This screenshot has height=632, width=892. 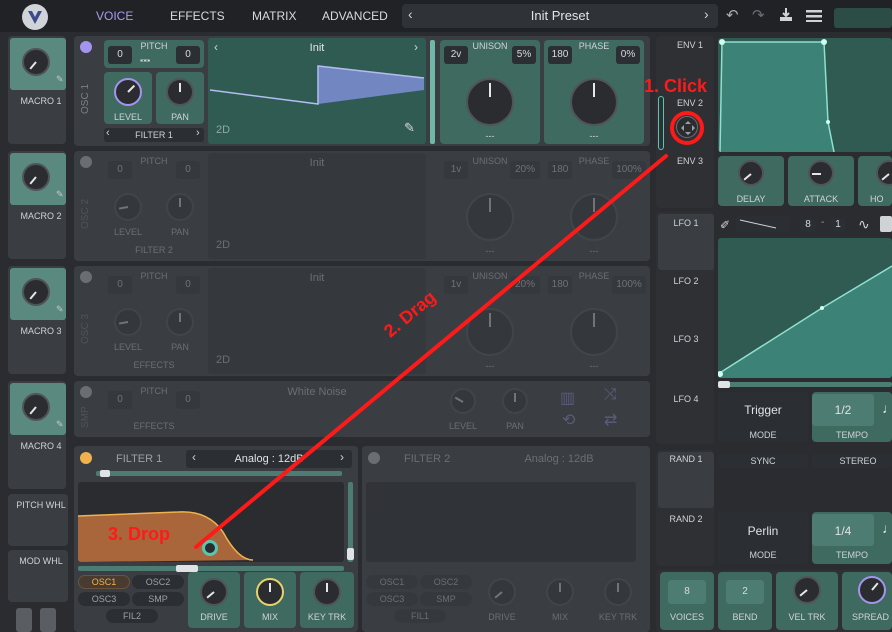 What do you see at coordinates (270, 592) in the screenshot?
I see `filter1-mix-knob` at bounding box center [270, 592].